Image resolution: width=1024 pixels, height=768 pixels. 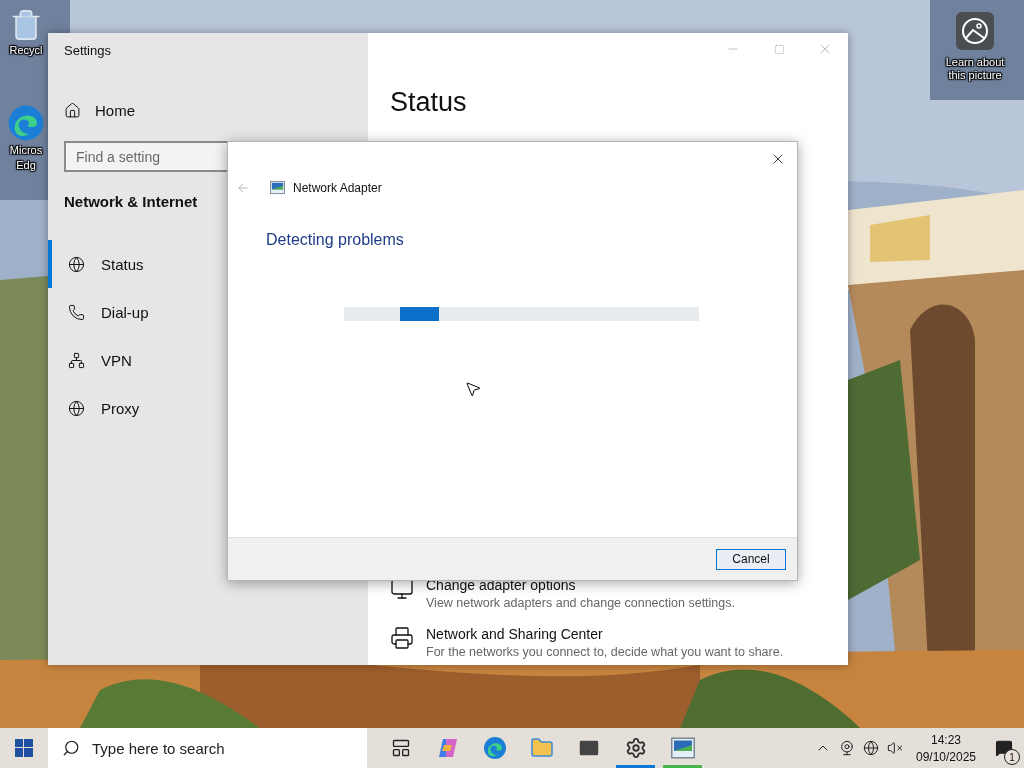 I want to click on search-icon, so click(x=71, y=748).